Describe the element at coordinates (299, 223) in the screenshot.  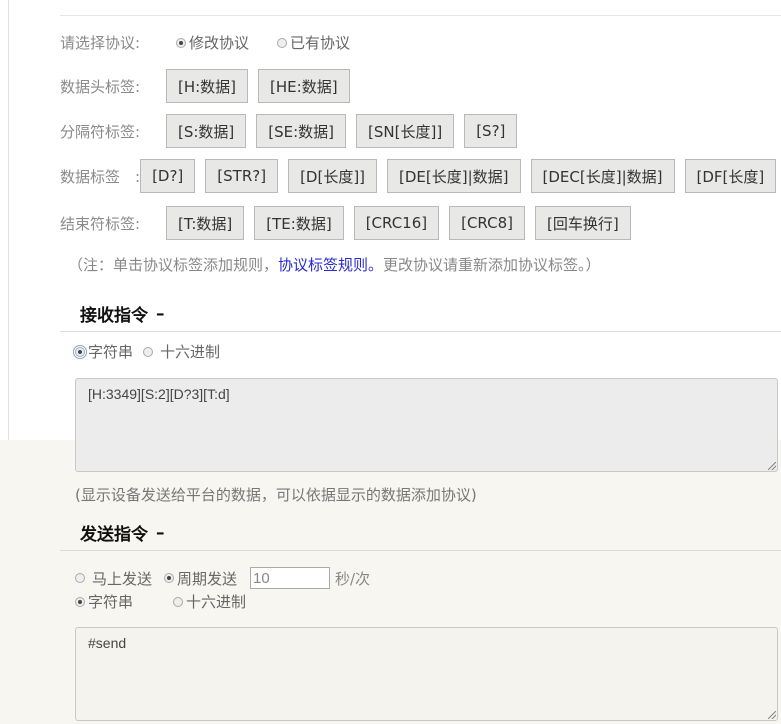
I see `tag-button: [TE:数据]` at that location.